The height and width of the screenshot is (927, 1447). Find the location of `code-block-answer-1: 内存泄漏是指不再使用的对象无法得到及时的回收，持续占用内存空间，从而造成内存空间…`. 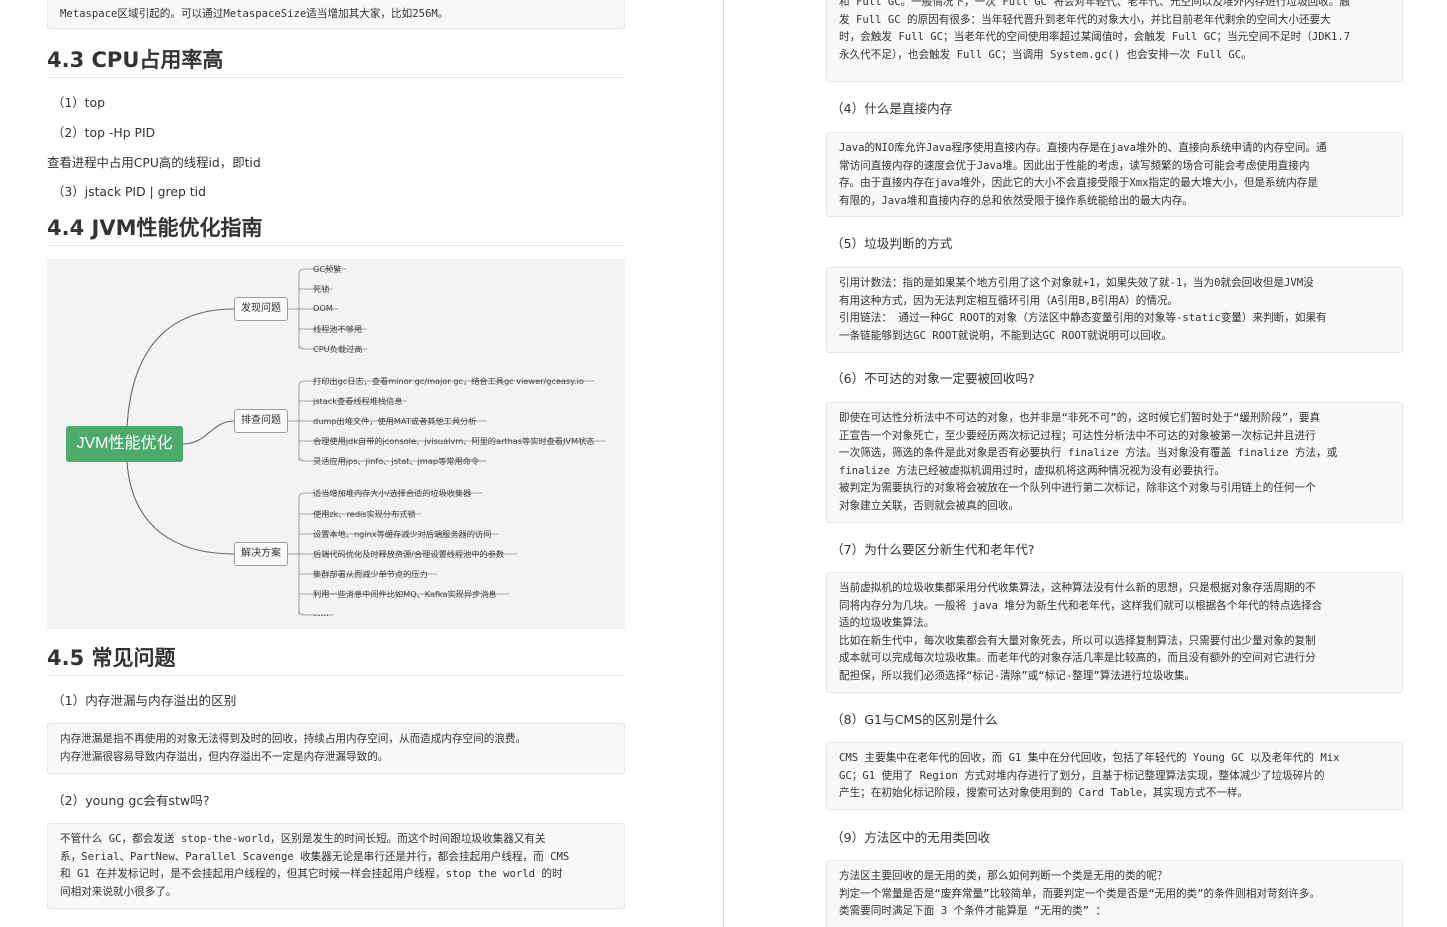

code-block-answer-1: 内存泄漏是指不再使用的对象无法得到及时的回收，持续占用内存空间，从而造成内存空间… is located at coordinates (336, 748).